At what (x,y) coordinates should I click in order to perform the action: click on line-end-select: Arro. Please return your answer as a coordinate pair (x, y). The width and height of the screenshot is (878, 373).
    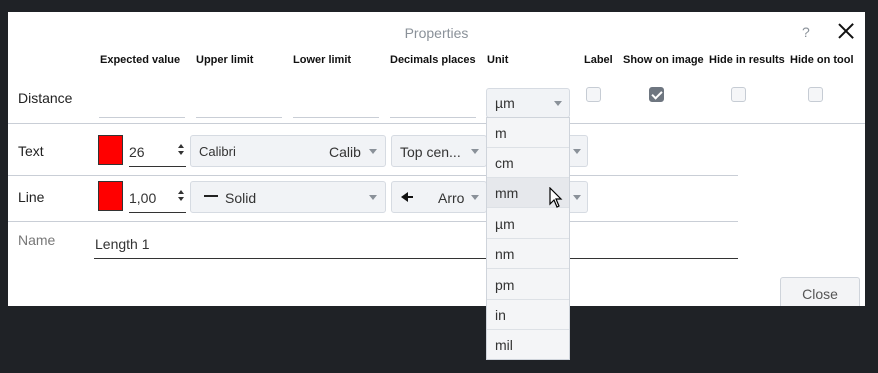
    Looking at the image, I should click on (439, 197).